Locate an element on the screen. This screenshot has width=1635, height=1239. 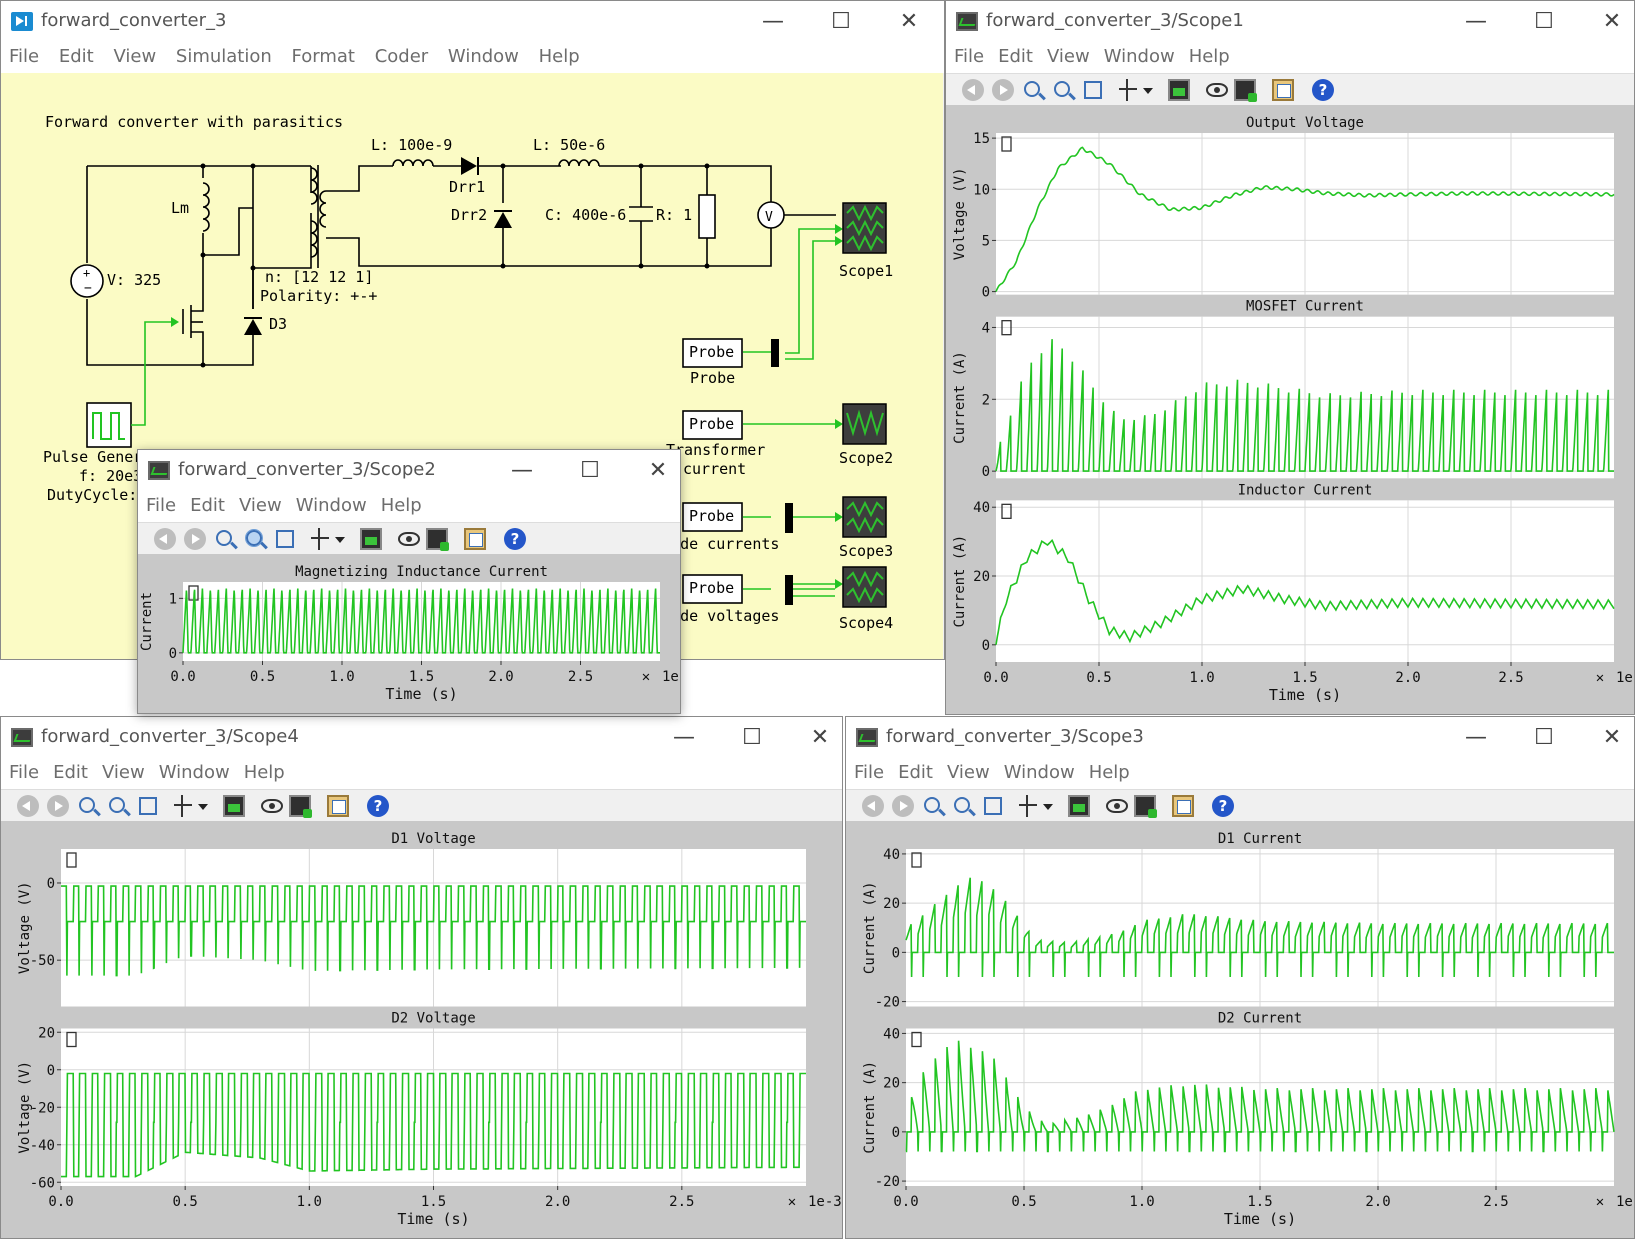
probe-block-3-text: Probe is located at coordinates (711, 516).